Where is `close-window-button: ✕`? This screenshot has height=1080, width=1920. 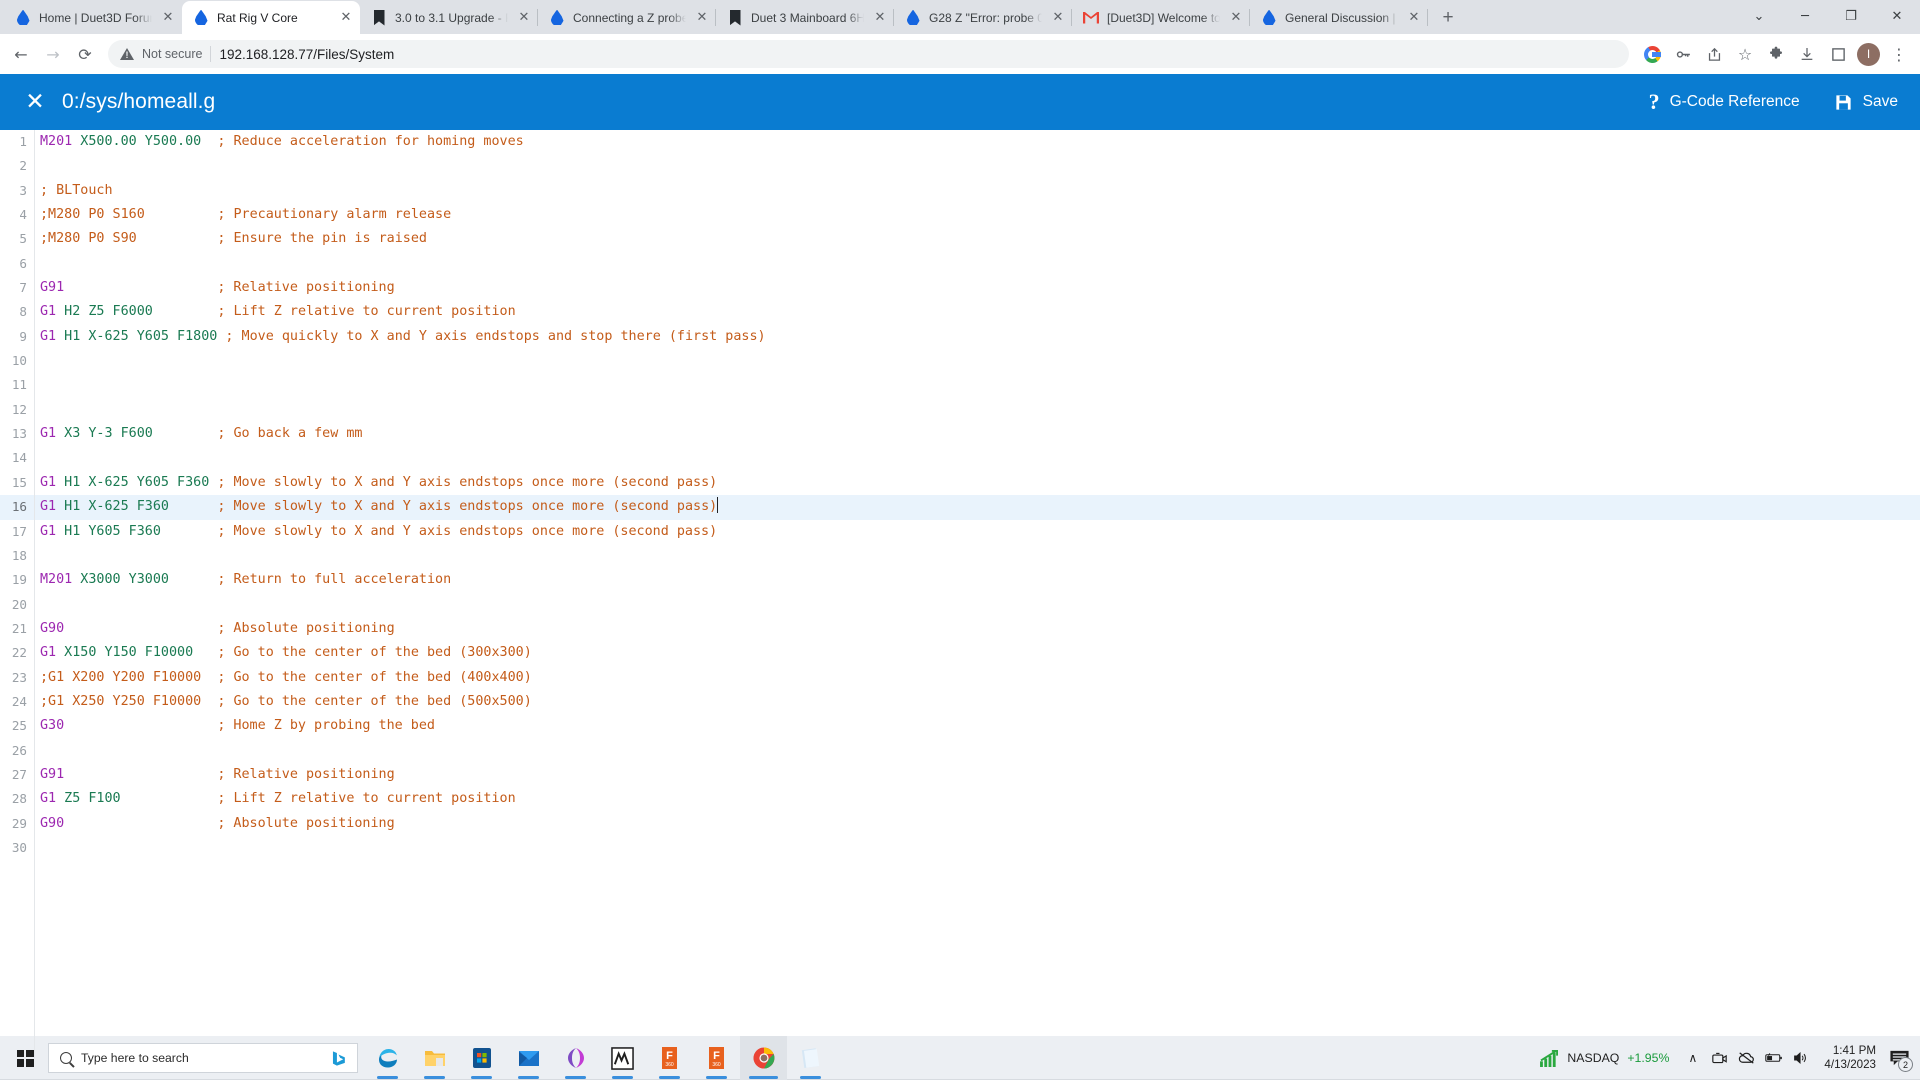
close-window-button: ✕ is located at coordinates (1897, 16).